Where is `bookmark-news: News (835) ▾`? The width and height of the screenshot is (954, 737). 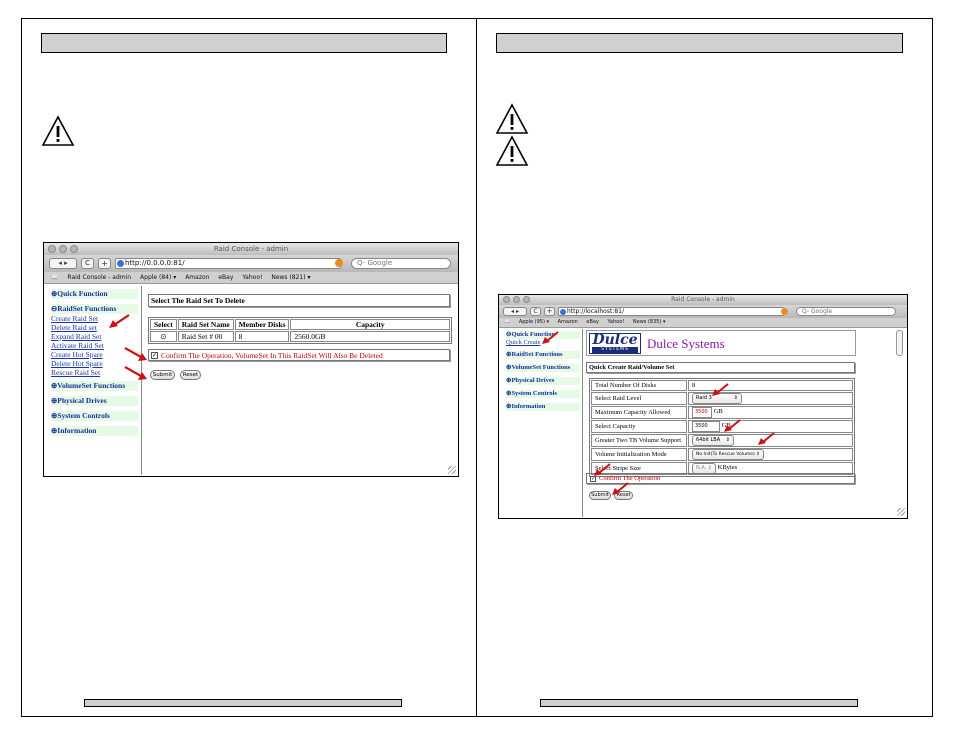 bookmark-news: News (835) ▾ is located at coordinates (649, 322).